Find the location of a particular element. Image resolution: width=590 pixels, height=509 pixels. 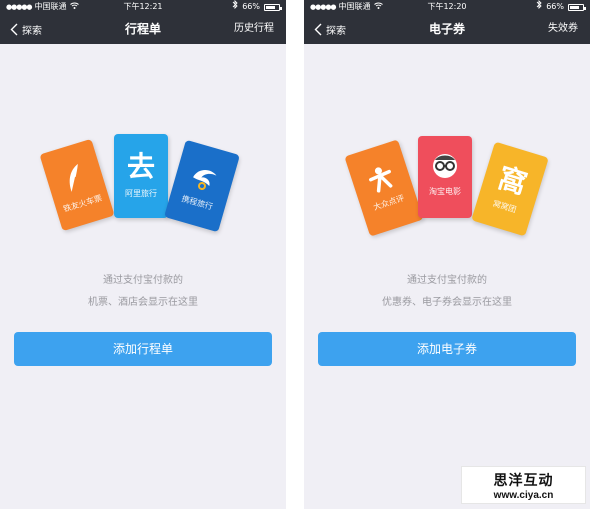

ticket-taobao-movie: 淘宝电影 is located at coordinates (445, 177).